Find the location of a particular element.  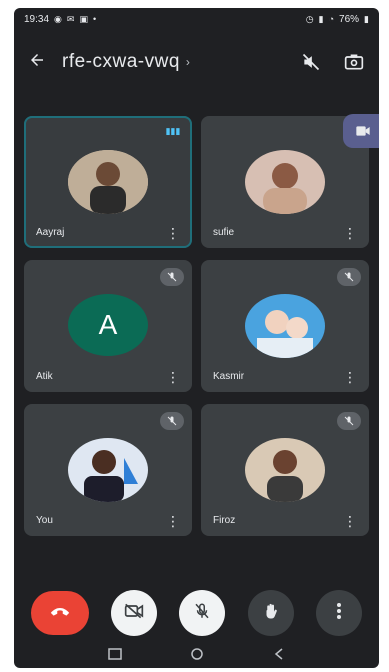

participant-name: Firoz is located at coordinates (224, 520).